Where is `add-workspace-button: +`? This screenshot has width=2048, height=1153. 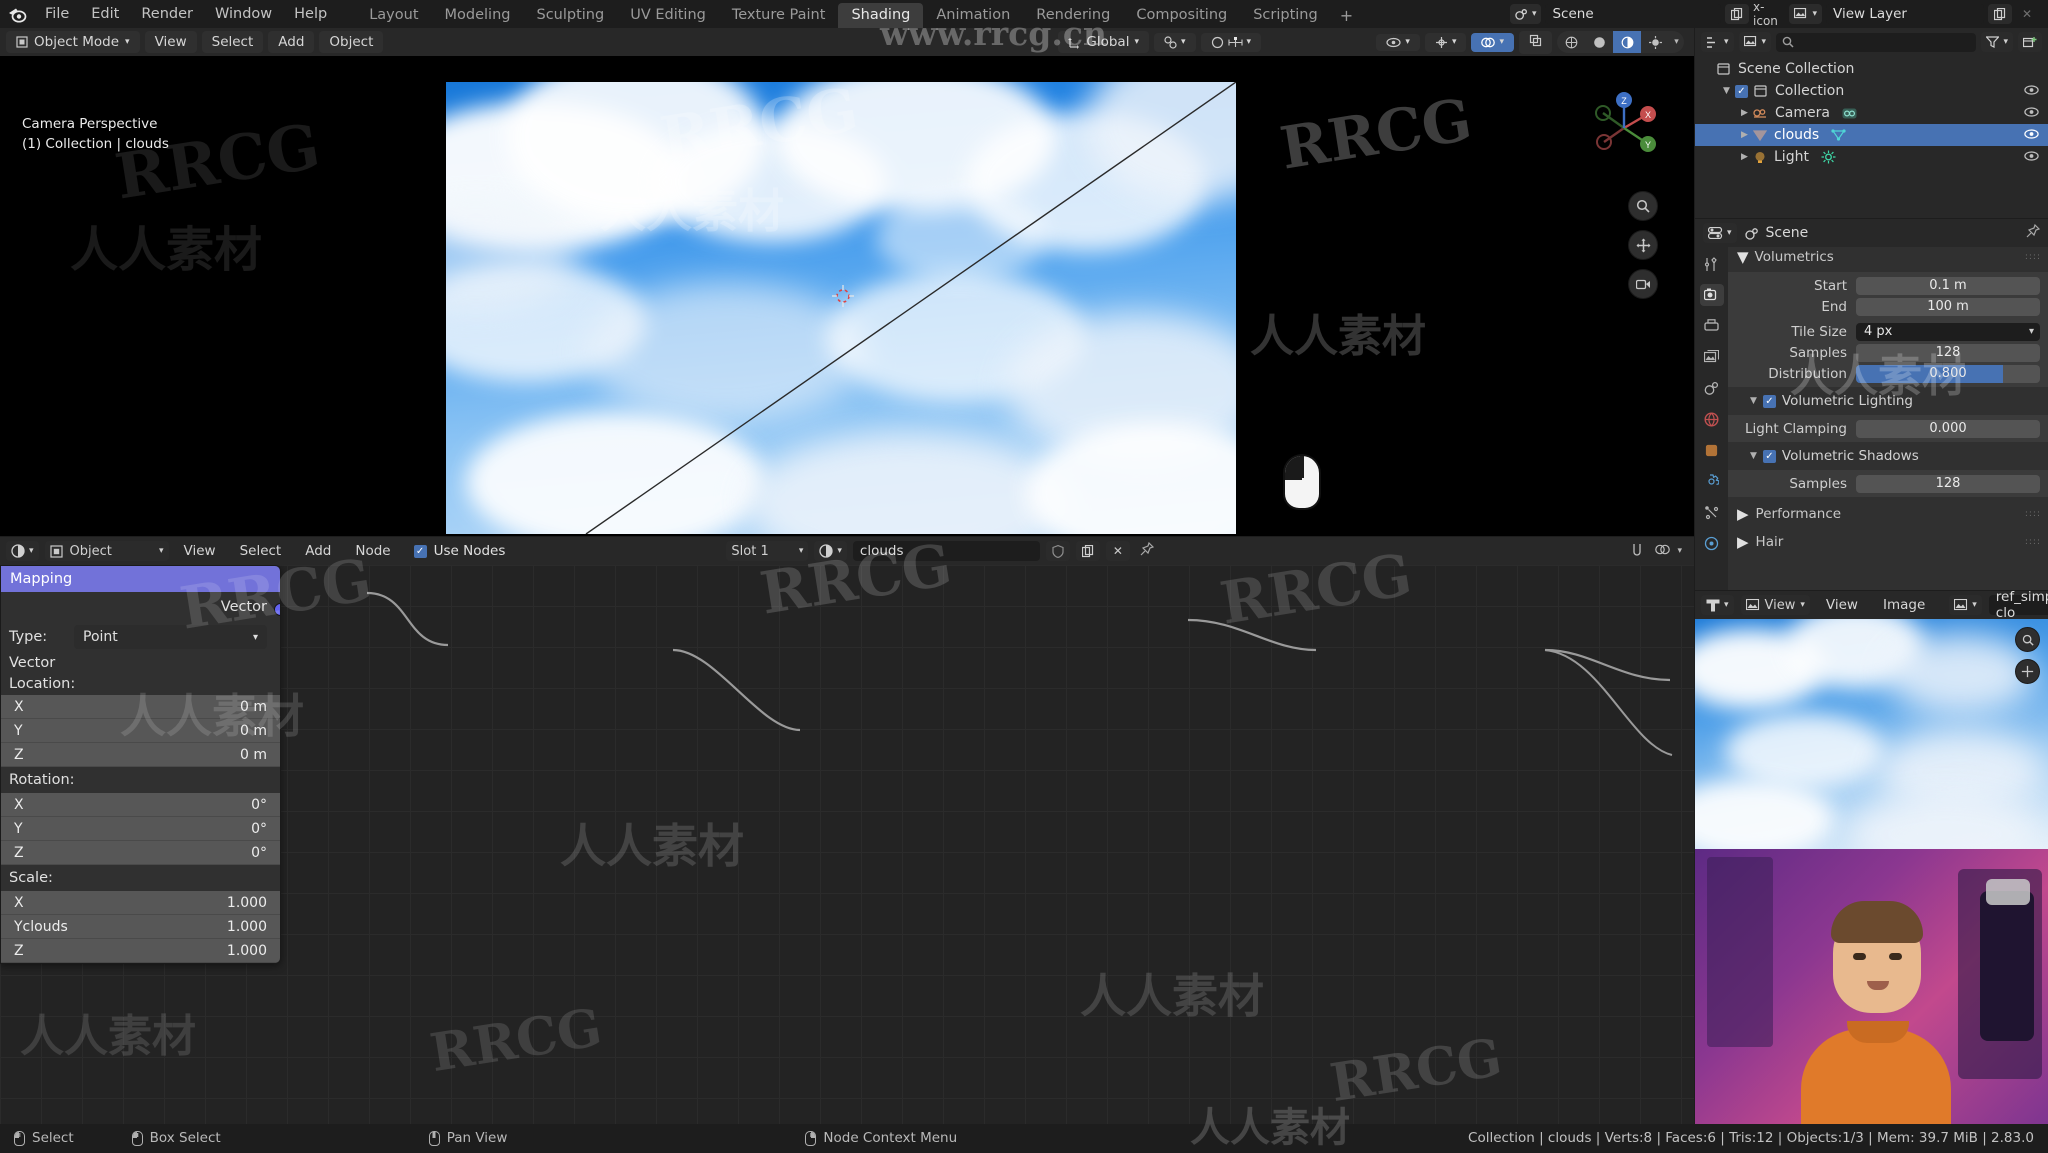 add-workspace-button: + is located at coordinates (1346, 15).